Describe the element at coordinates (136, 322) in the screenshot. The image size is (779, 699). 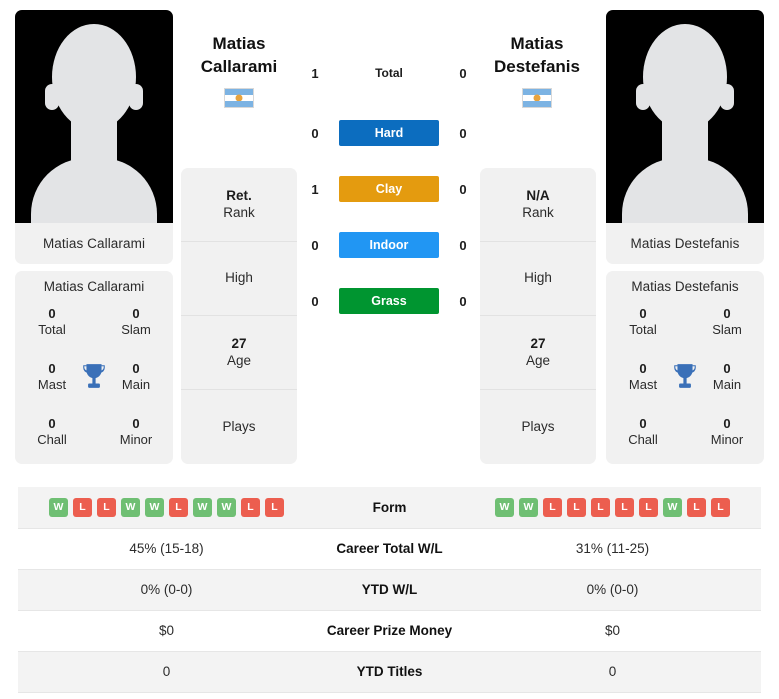
I see `titles-slam-left: 0 Slam` at that location.